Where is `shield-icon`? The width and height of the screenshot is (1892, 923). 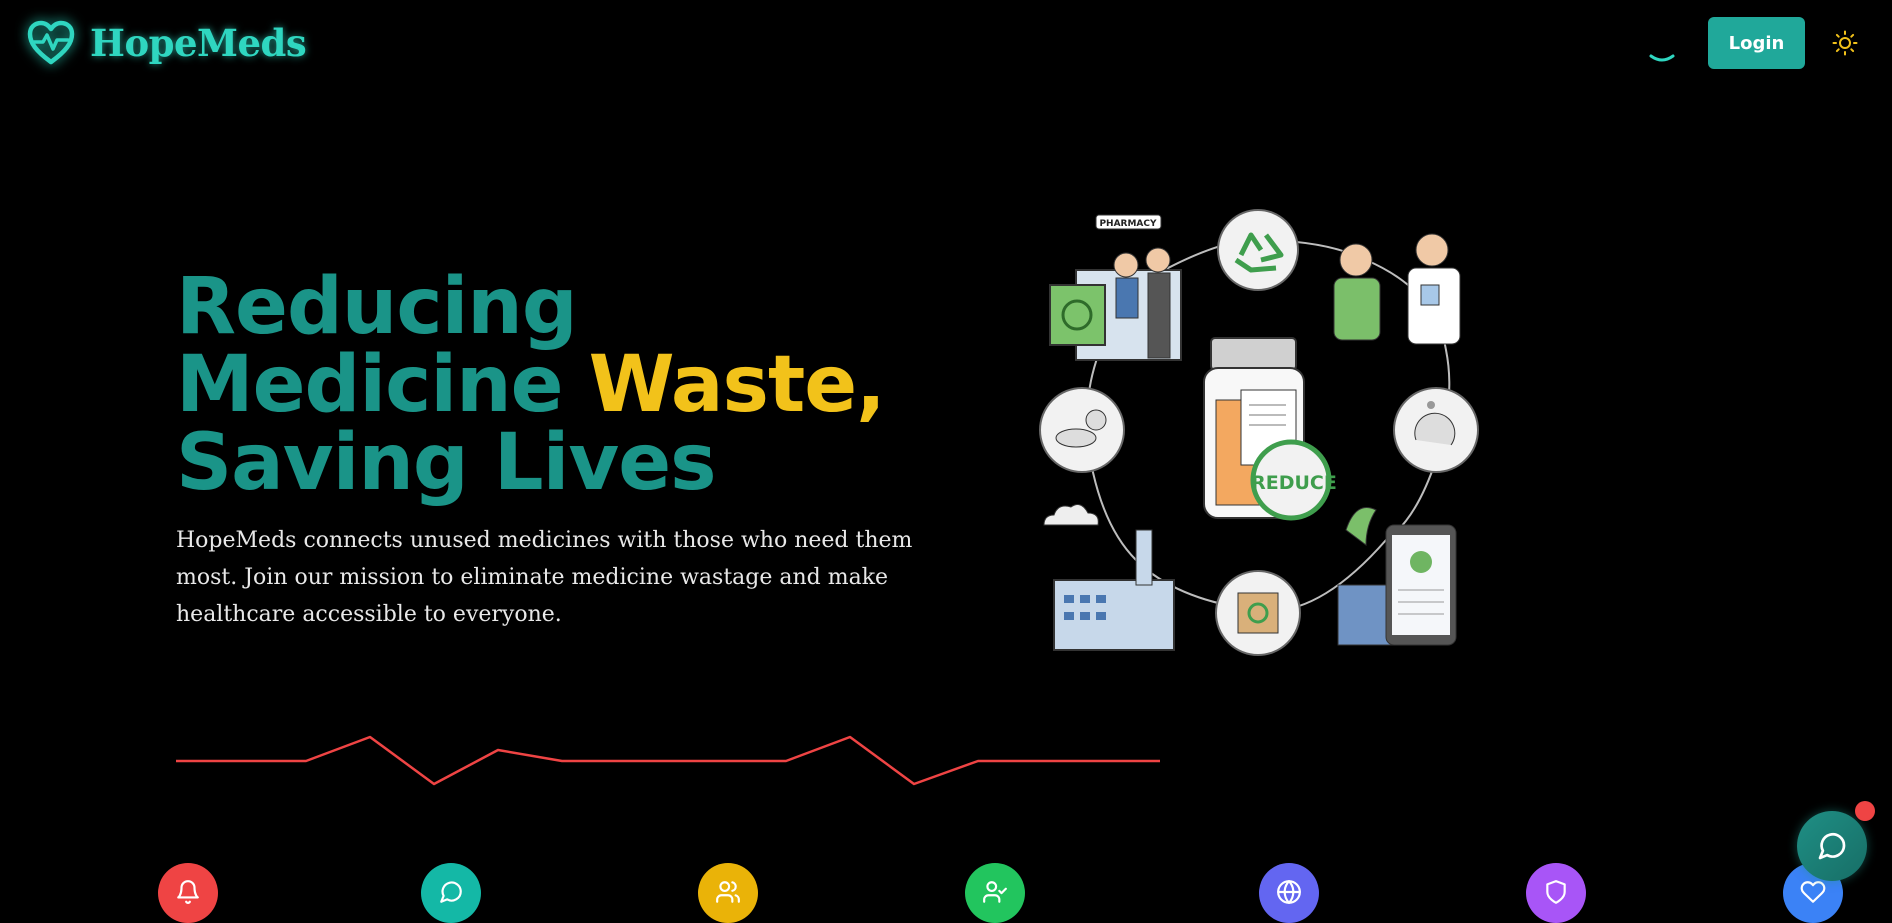 shield-icon is located at coordinates (1556, 892).